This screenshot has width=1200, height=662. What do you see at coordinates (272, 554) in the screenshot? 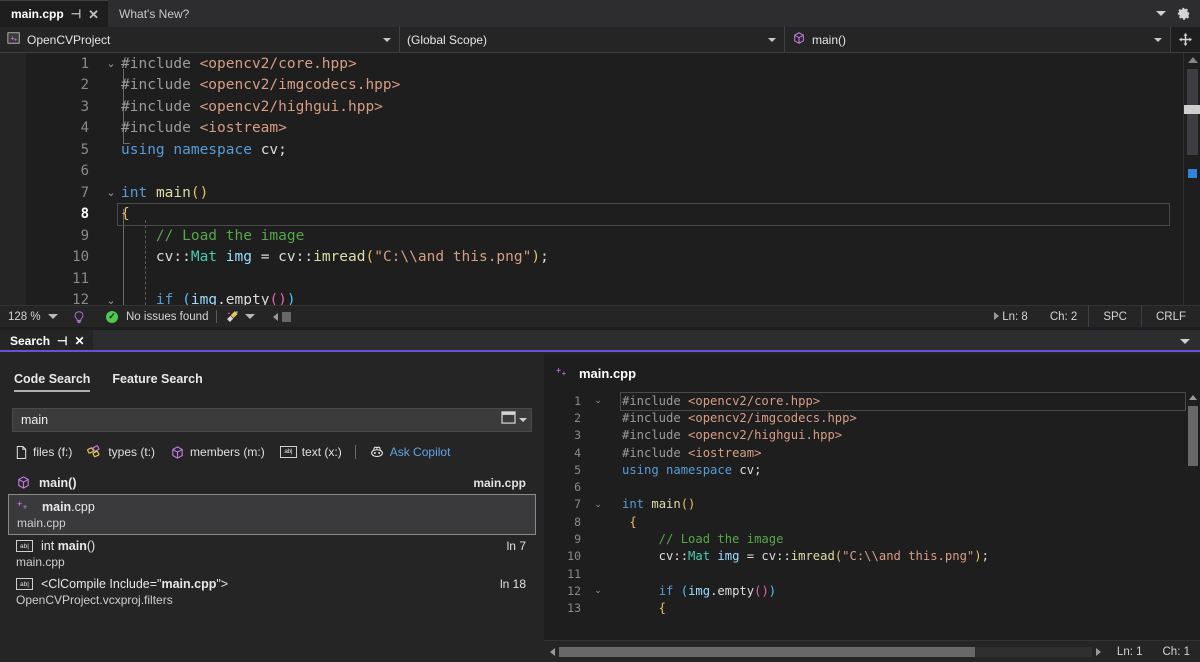
I see `search-result-item: ab| int main() ln 7 main.cpp` at bounding box center [272, 554].